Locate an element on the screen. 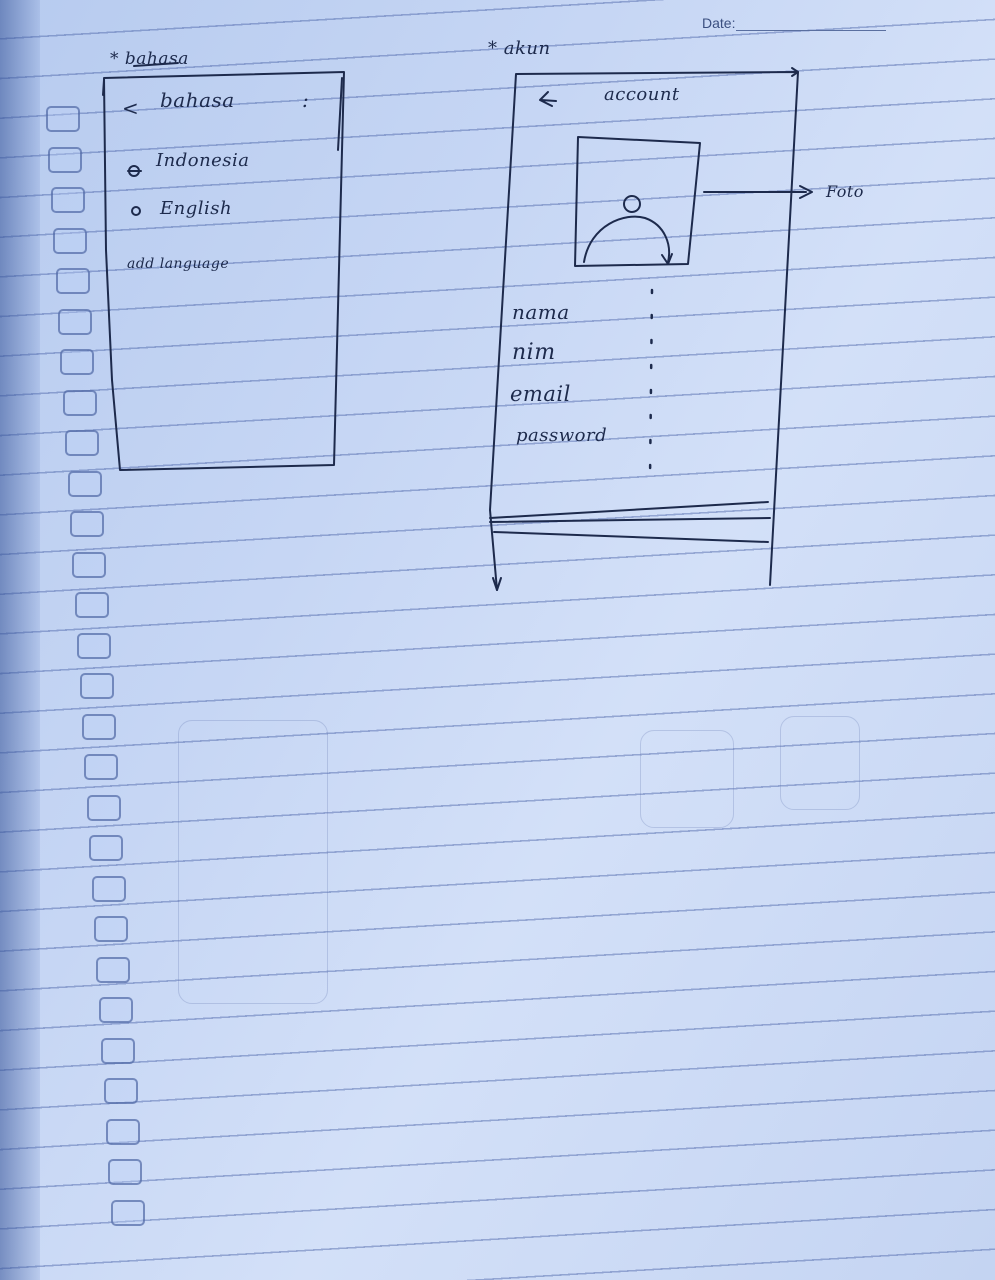 The image size is (995, 1280). password-field-label: password is located at coordinates (562, 435).